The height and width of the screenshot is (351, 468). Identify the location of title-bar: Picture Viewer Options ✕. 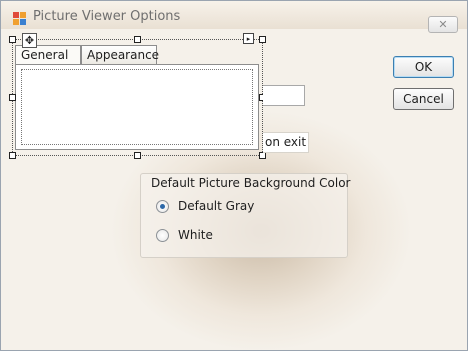
(234, 17).